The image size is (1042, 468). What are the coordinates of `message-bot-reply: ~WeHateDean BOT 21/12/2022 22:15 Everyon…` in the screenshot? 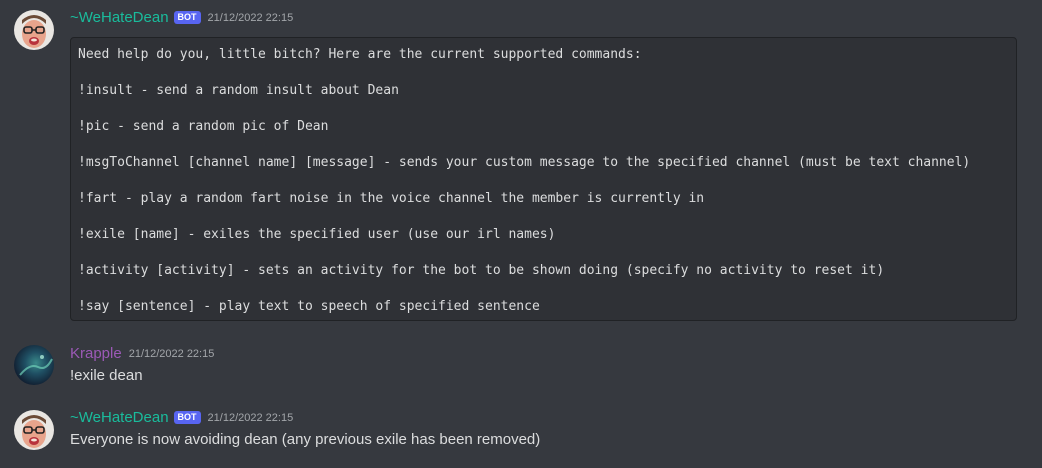 It's located at (521, 434).